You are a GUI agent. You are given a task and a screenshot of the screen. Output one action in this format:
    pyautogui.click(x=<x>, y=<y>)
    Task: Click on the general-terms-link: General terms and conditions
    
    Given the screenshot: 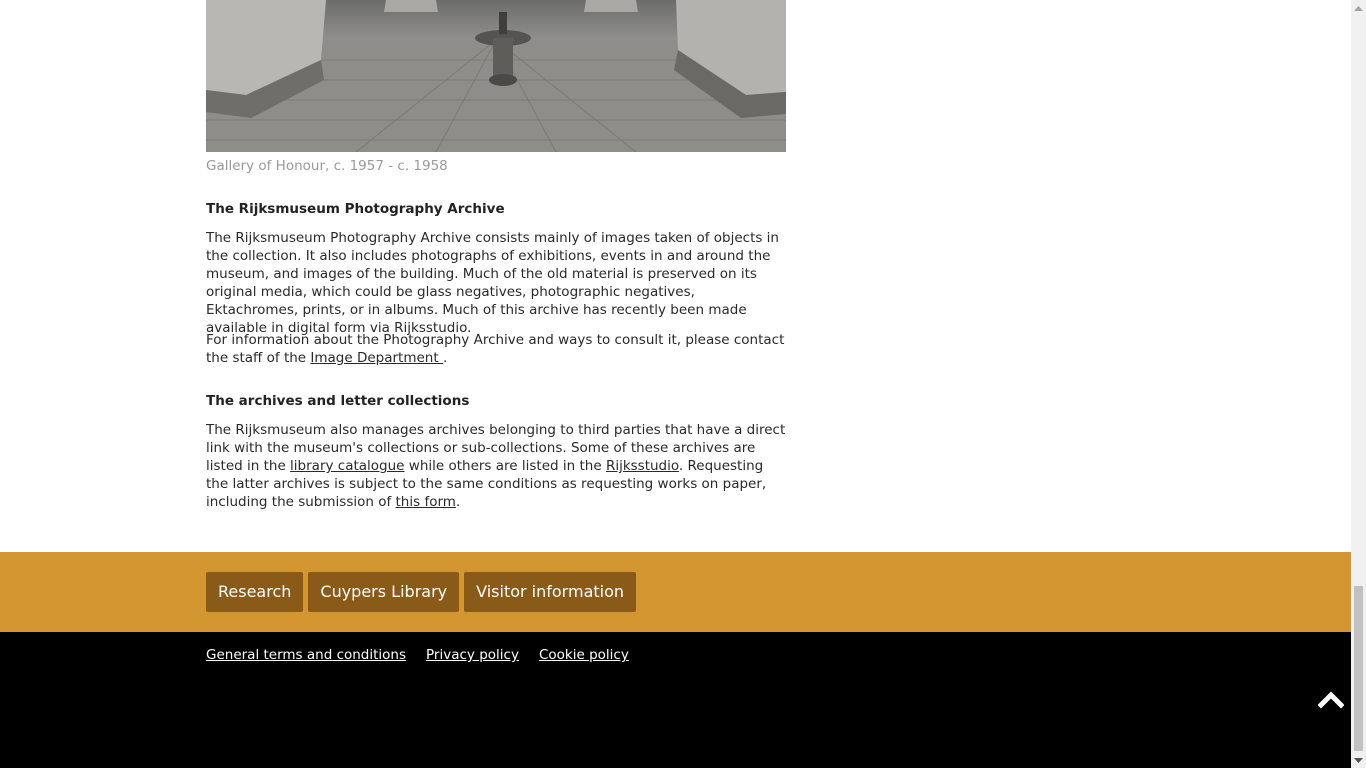 What is the action you would take?
    pyautogui.click(x=306, y=655)
    